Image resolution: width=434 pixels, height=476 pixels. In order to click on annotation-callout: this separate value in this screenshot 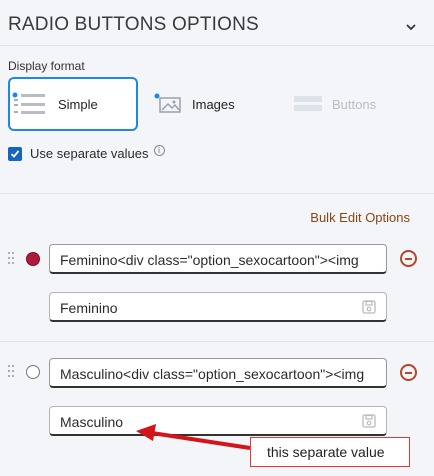, I will do `click(330, 452)`.